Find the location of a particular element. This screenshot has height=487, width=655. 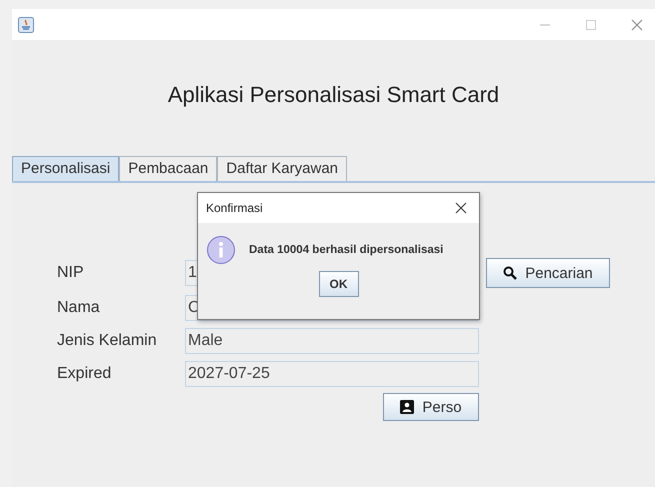

input-field: 2027-07-25 is located at coordinates (332, 374).